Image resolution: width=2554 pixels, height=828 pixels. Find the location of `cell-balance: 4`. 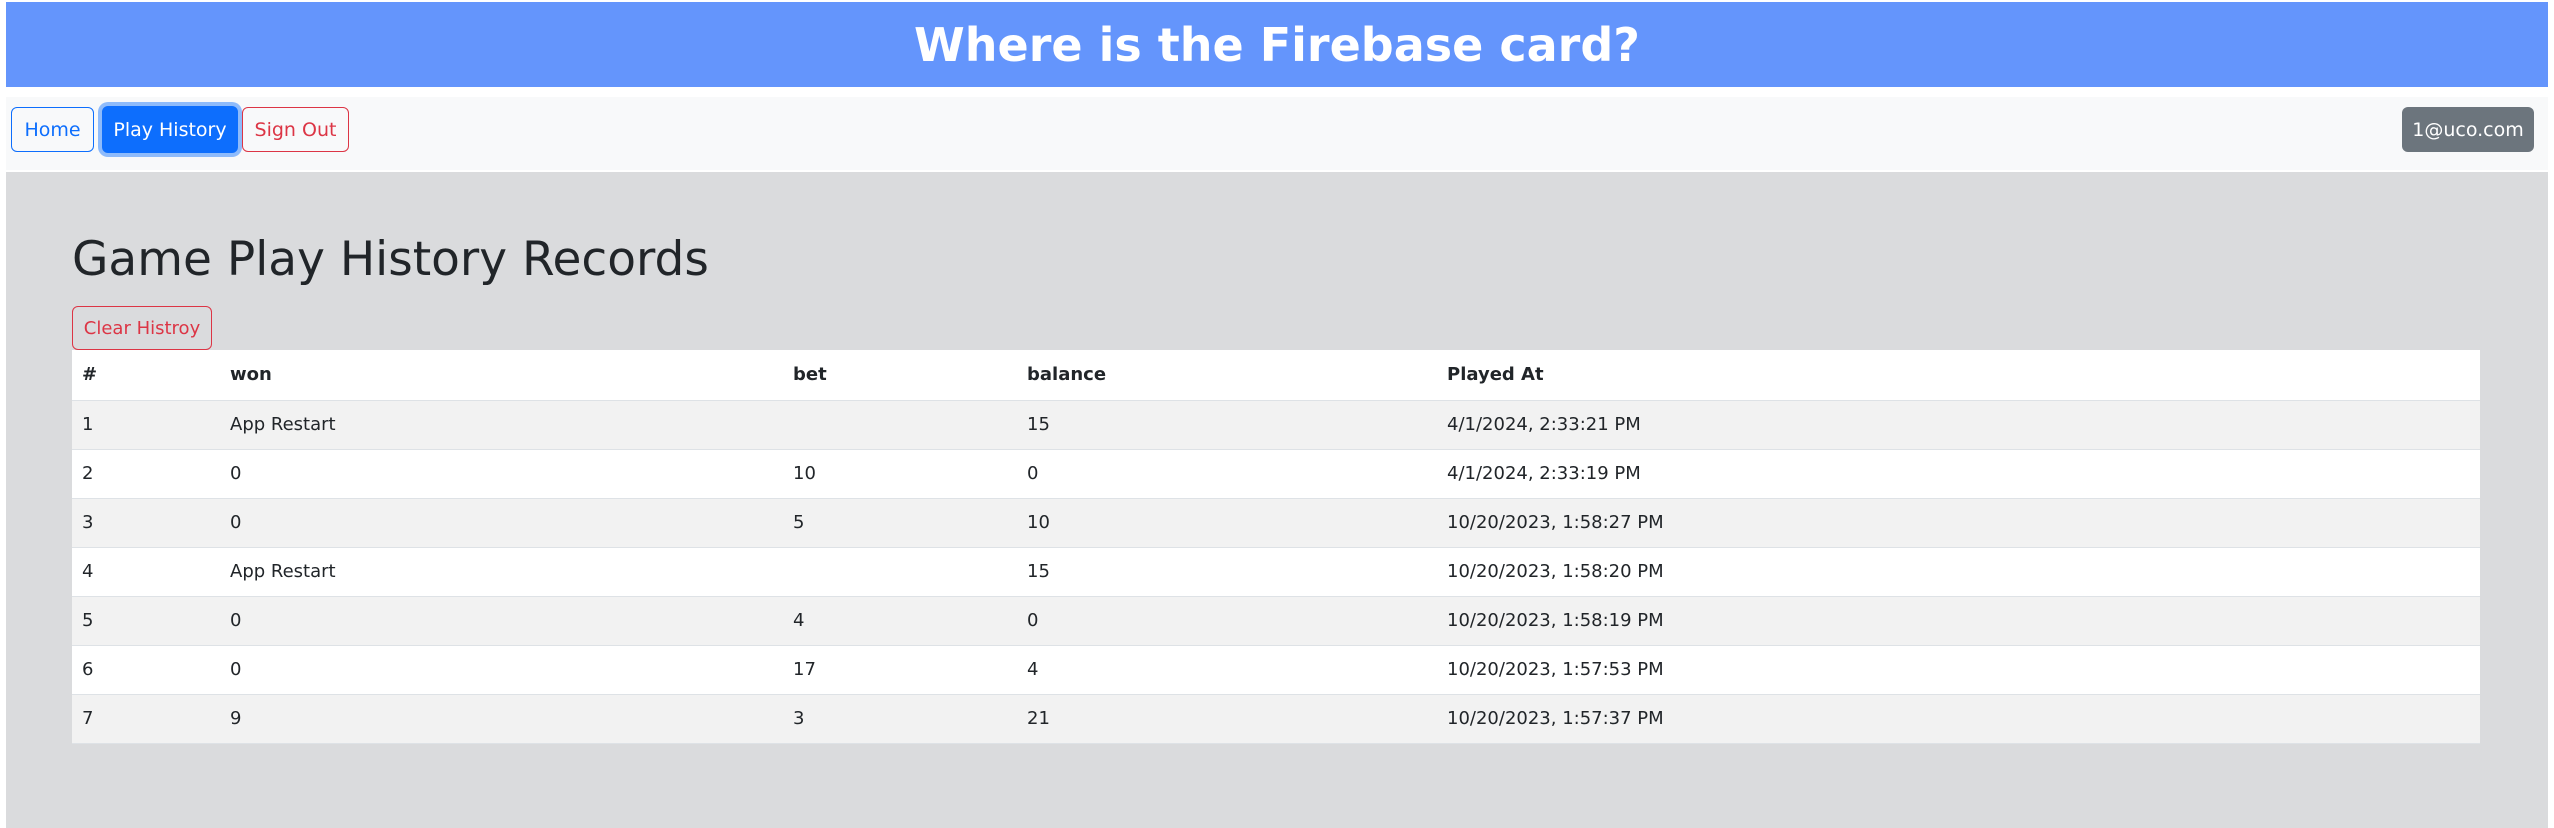

cell-balance: 4 is located at coordinates (1227, 670).